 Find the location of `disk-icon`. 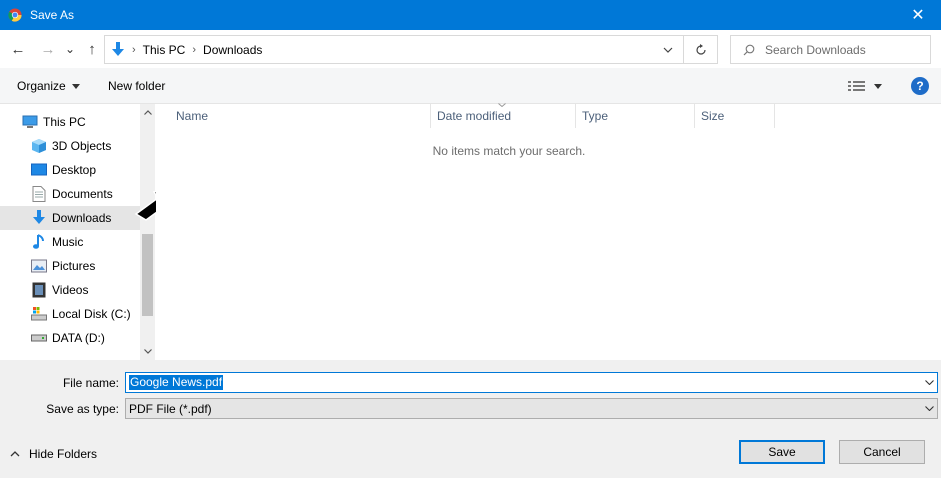

disk-icon is located at coordinates (39, 314).